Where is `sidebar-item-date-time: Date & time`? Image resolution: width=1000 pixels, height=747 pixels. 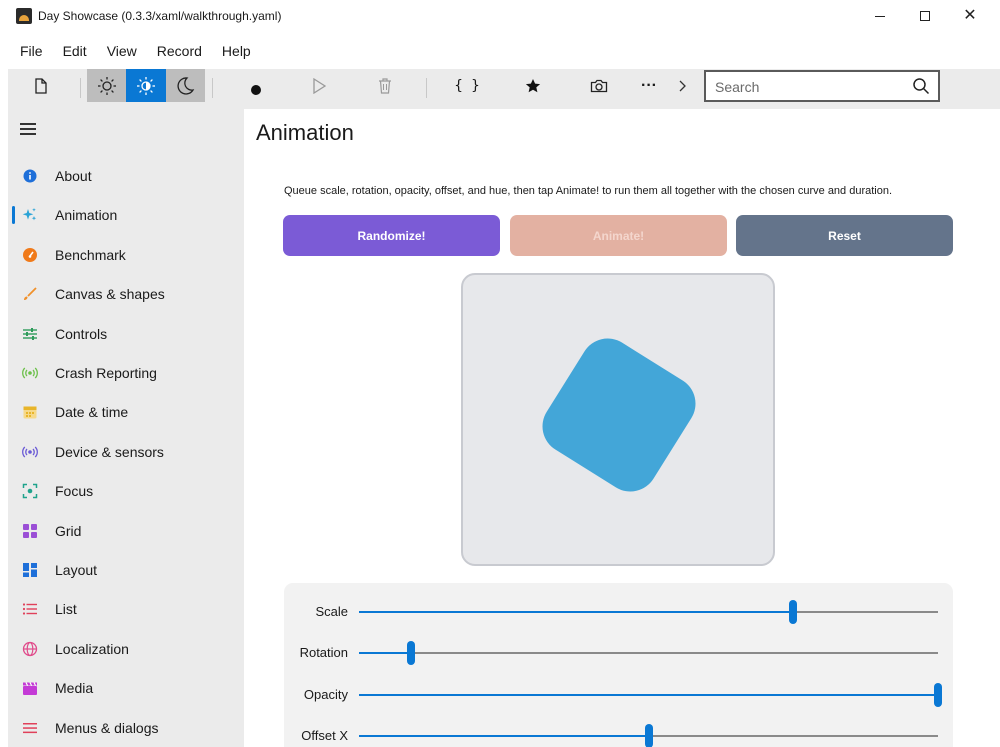 sidebar-item-date-time: Date & time is located at coordinates (126, 412).